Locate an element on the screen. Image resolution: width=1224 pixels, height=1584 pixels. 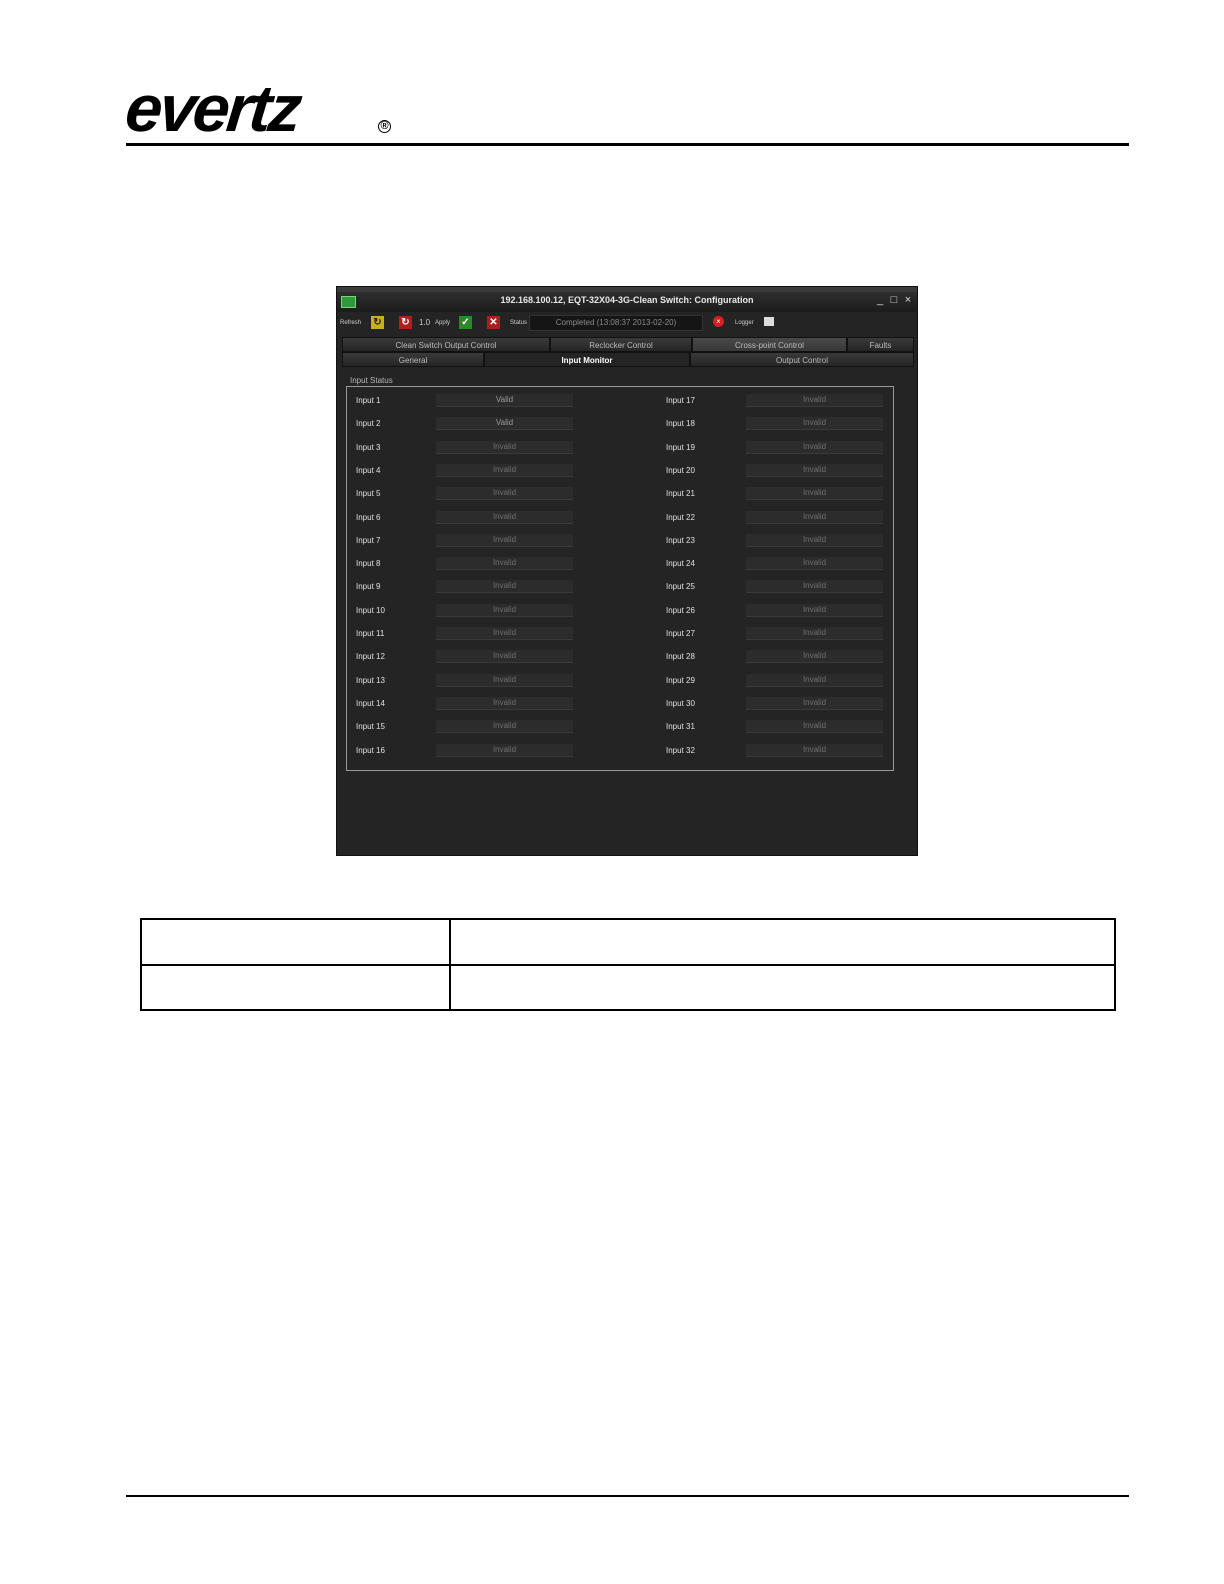
input-row: Input 14 Invalid is located at coordinates (471, 704).